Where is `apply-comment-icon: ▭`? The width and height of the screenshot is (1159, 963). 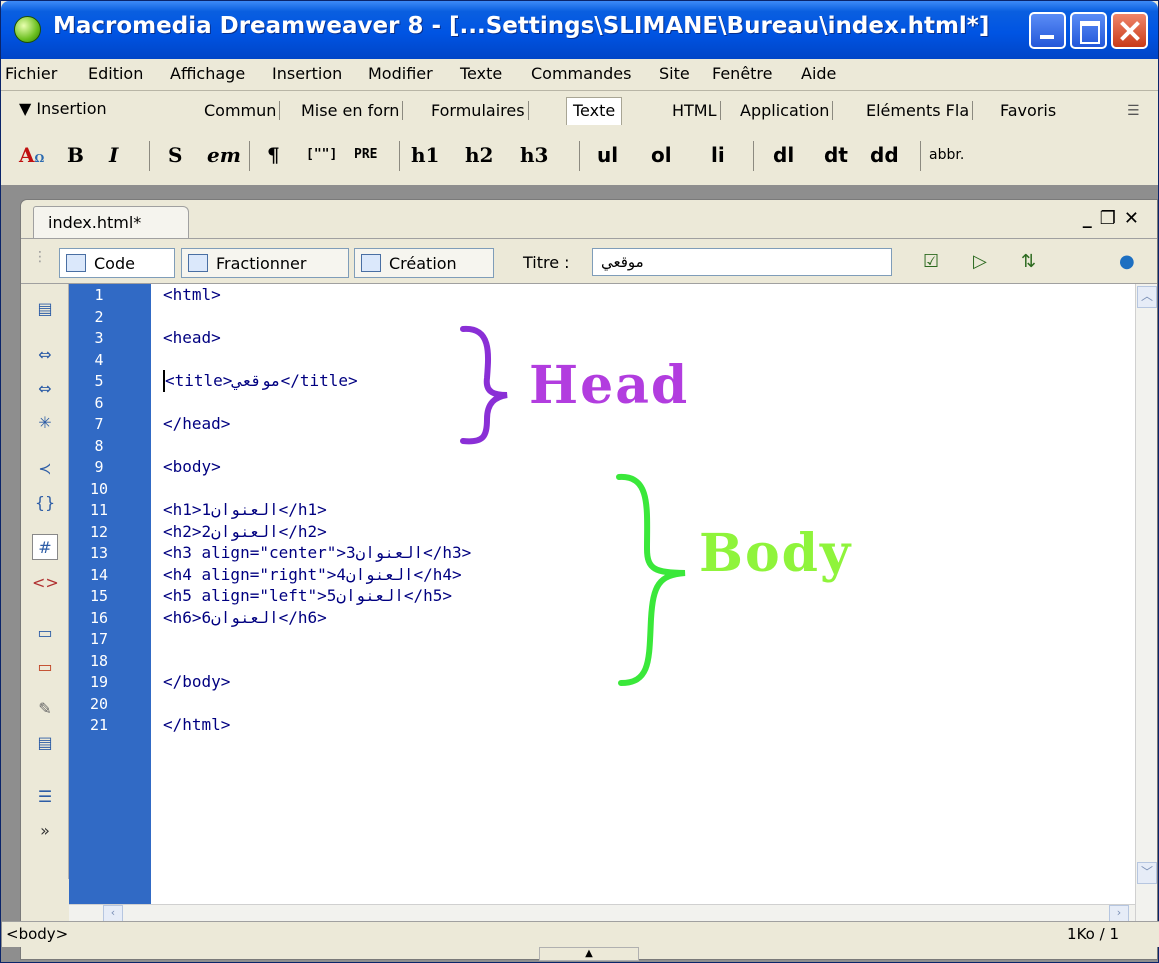
apply-comment-icon: ▭ is located at coordinates (45, 633).